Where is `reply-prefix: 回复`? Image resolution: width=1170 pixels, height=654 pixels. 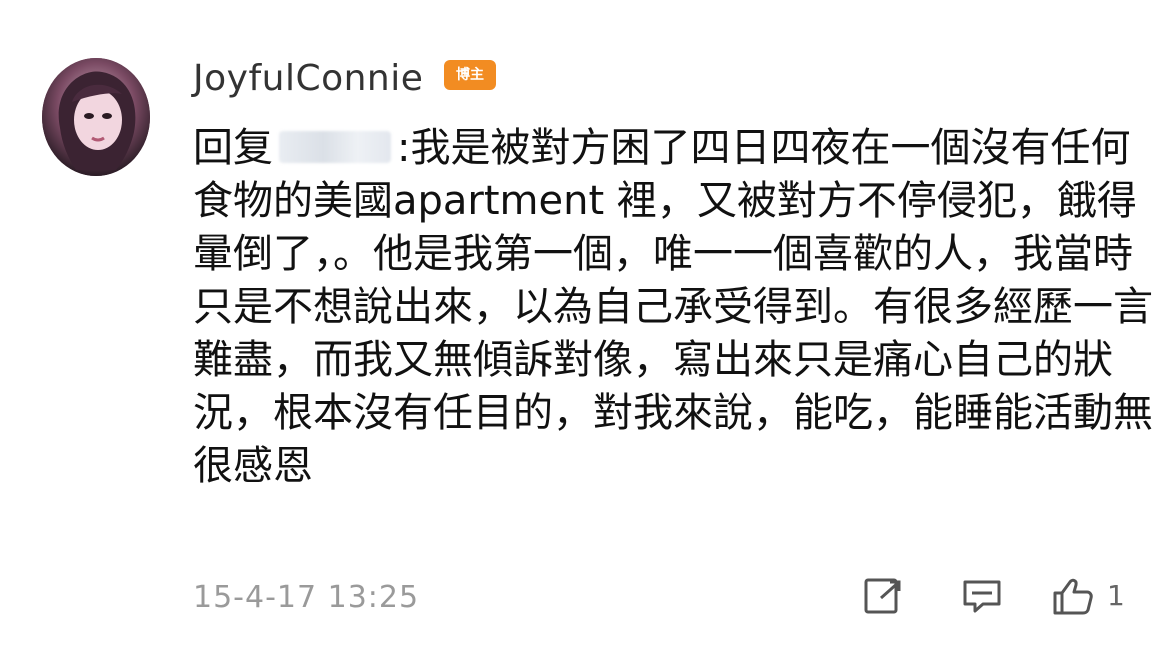 reply-prefix: 回复 is located at coordinates (233, 148).